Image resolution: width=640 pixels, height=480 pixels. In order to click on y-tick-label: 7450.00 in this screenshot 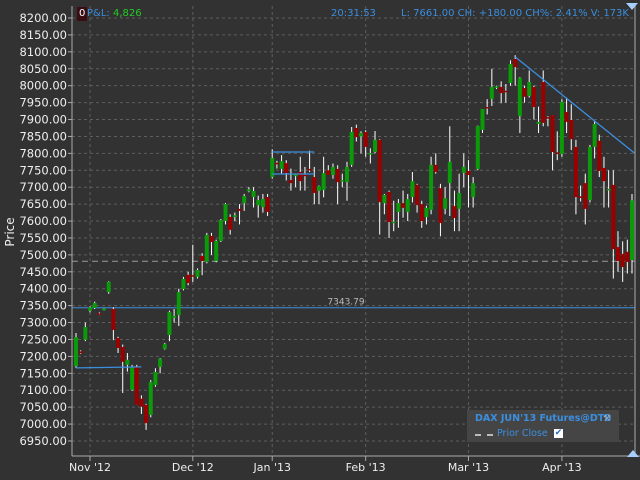, I will do `click(43, 272)`.